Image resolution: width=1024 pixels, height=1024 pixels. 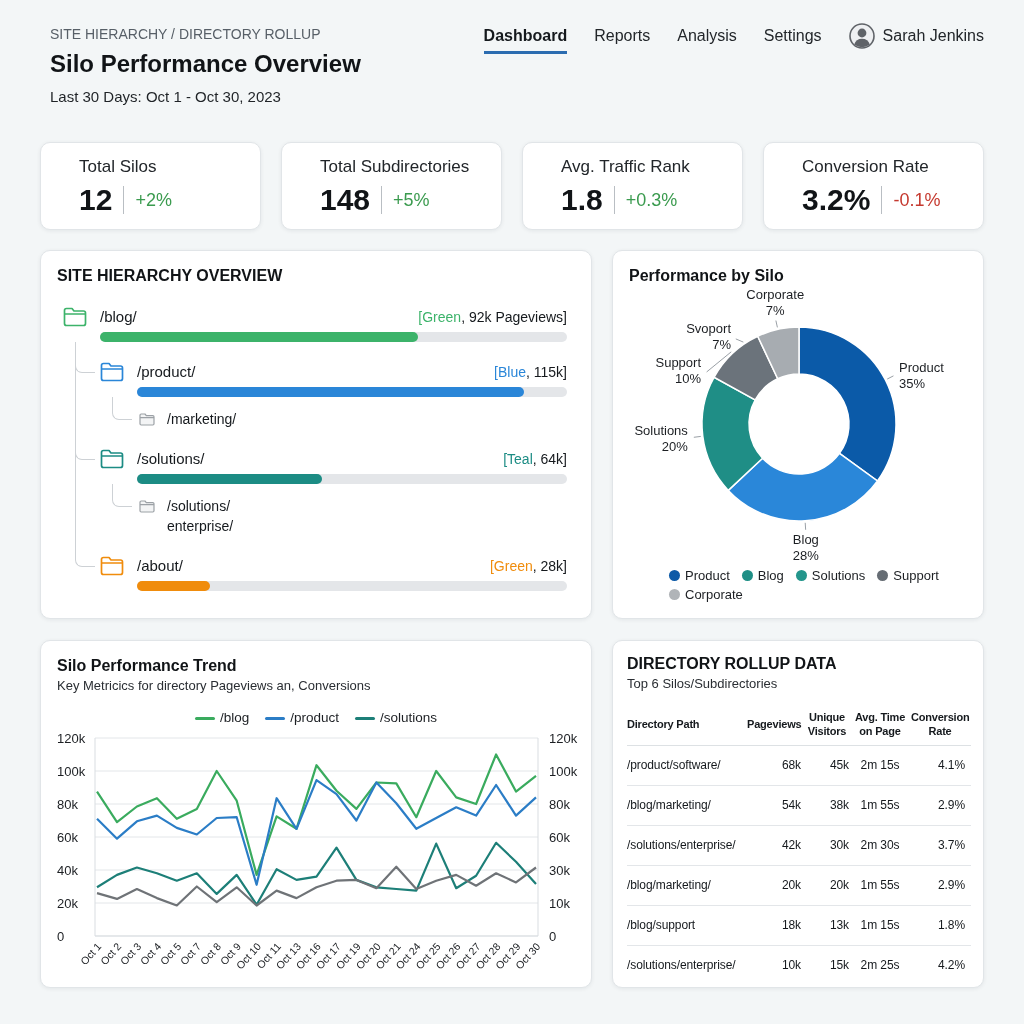 I want to click on table-cell: 38k, so click(x=827, y=805).